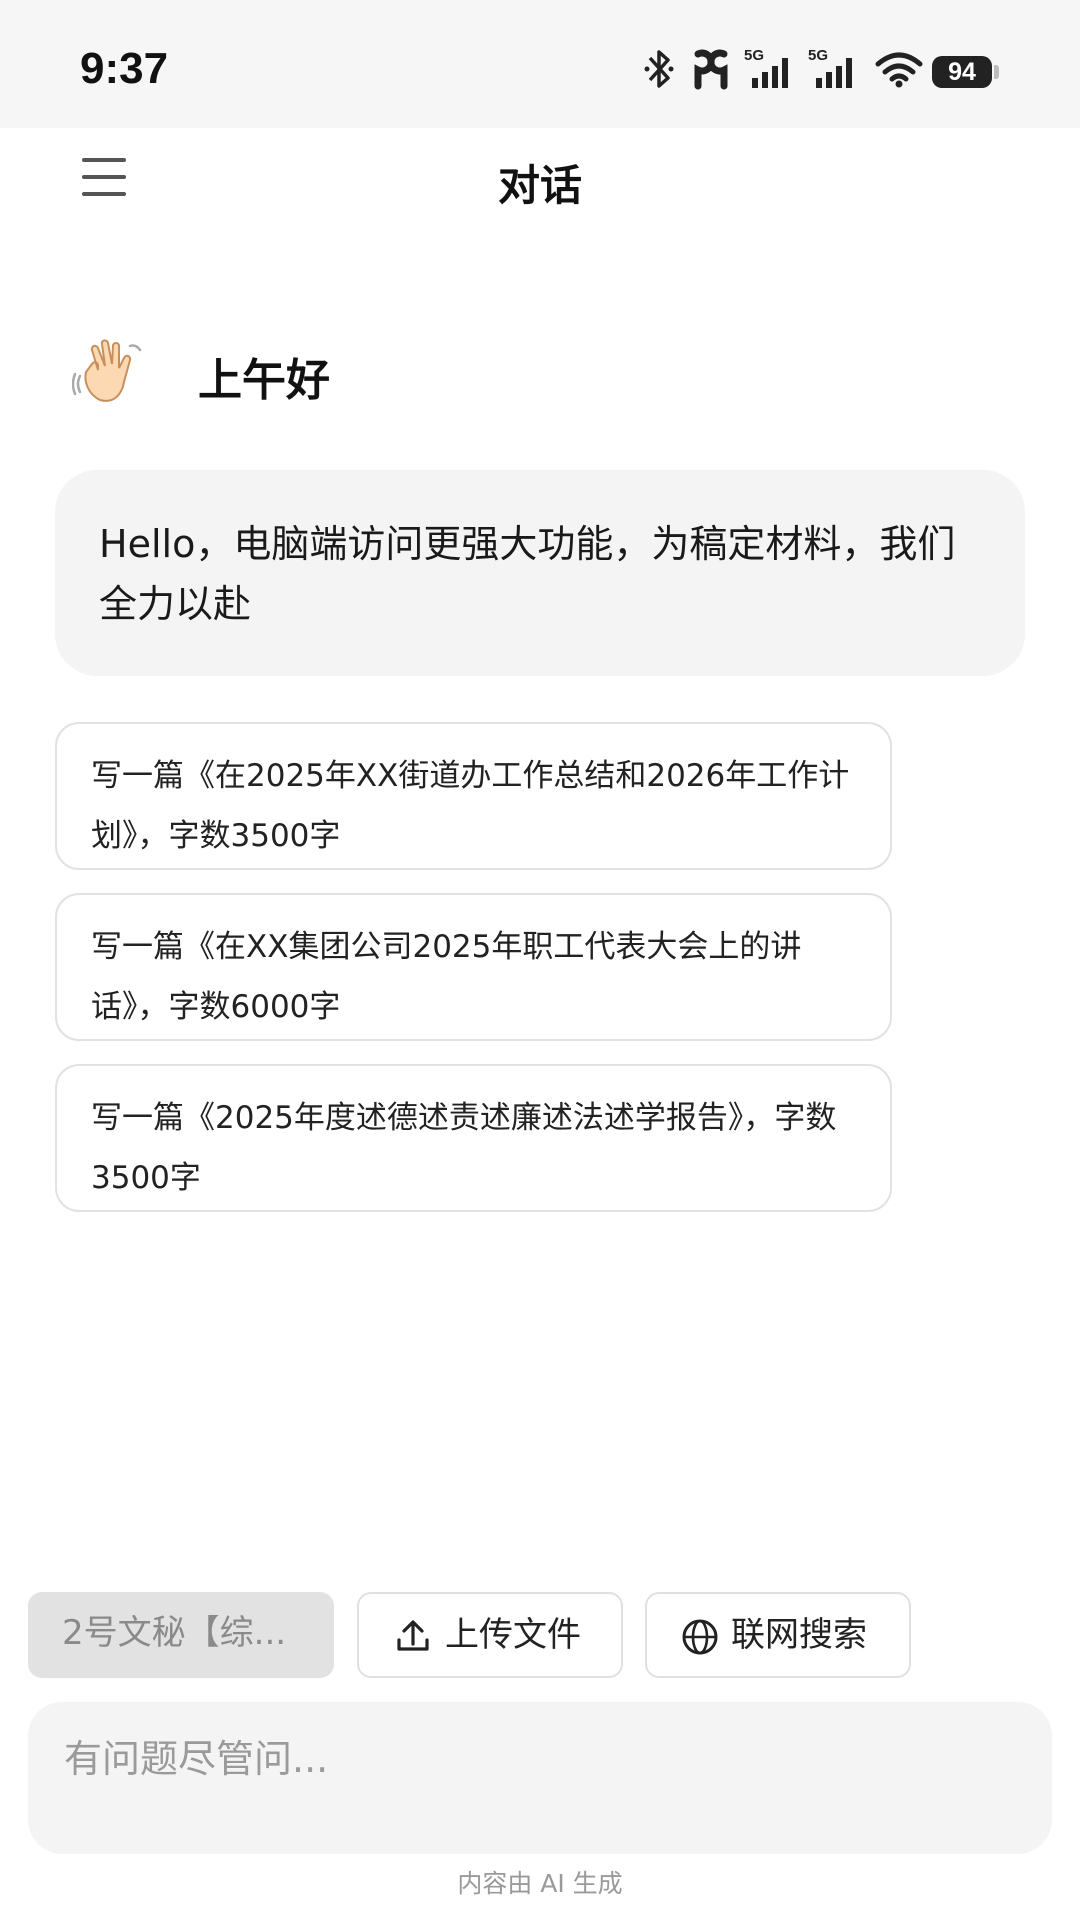 Image resolution: width=1080 pixels, height=1920 pixels. Describe the element at coordinates (413, 1635) in the screenshot. I see `upload-icon` at that location.